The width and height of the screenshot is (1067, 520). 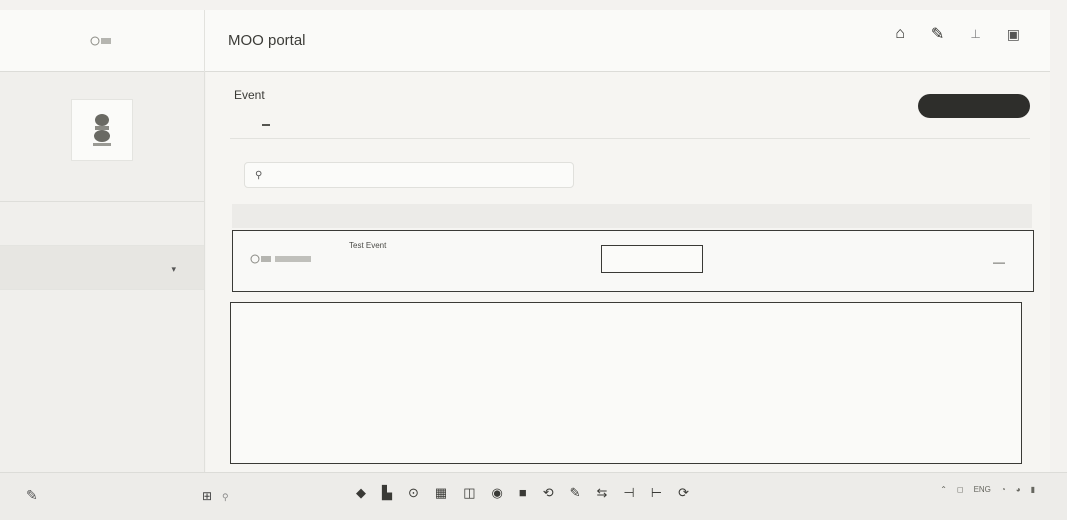 What do you see at coordinates (1033, 489) in the screenshot?
I see `battery-icon: ▮` at bounding box center [1033, 489].